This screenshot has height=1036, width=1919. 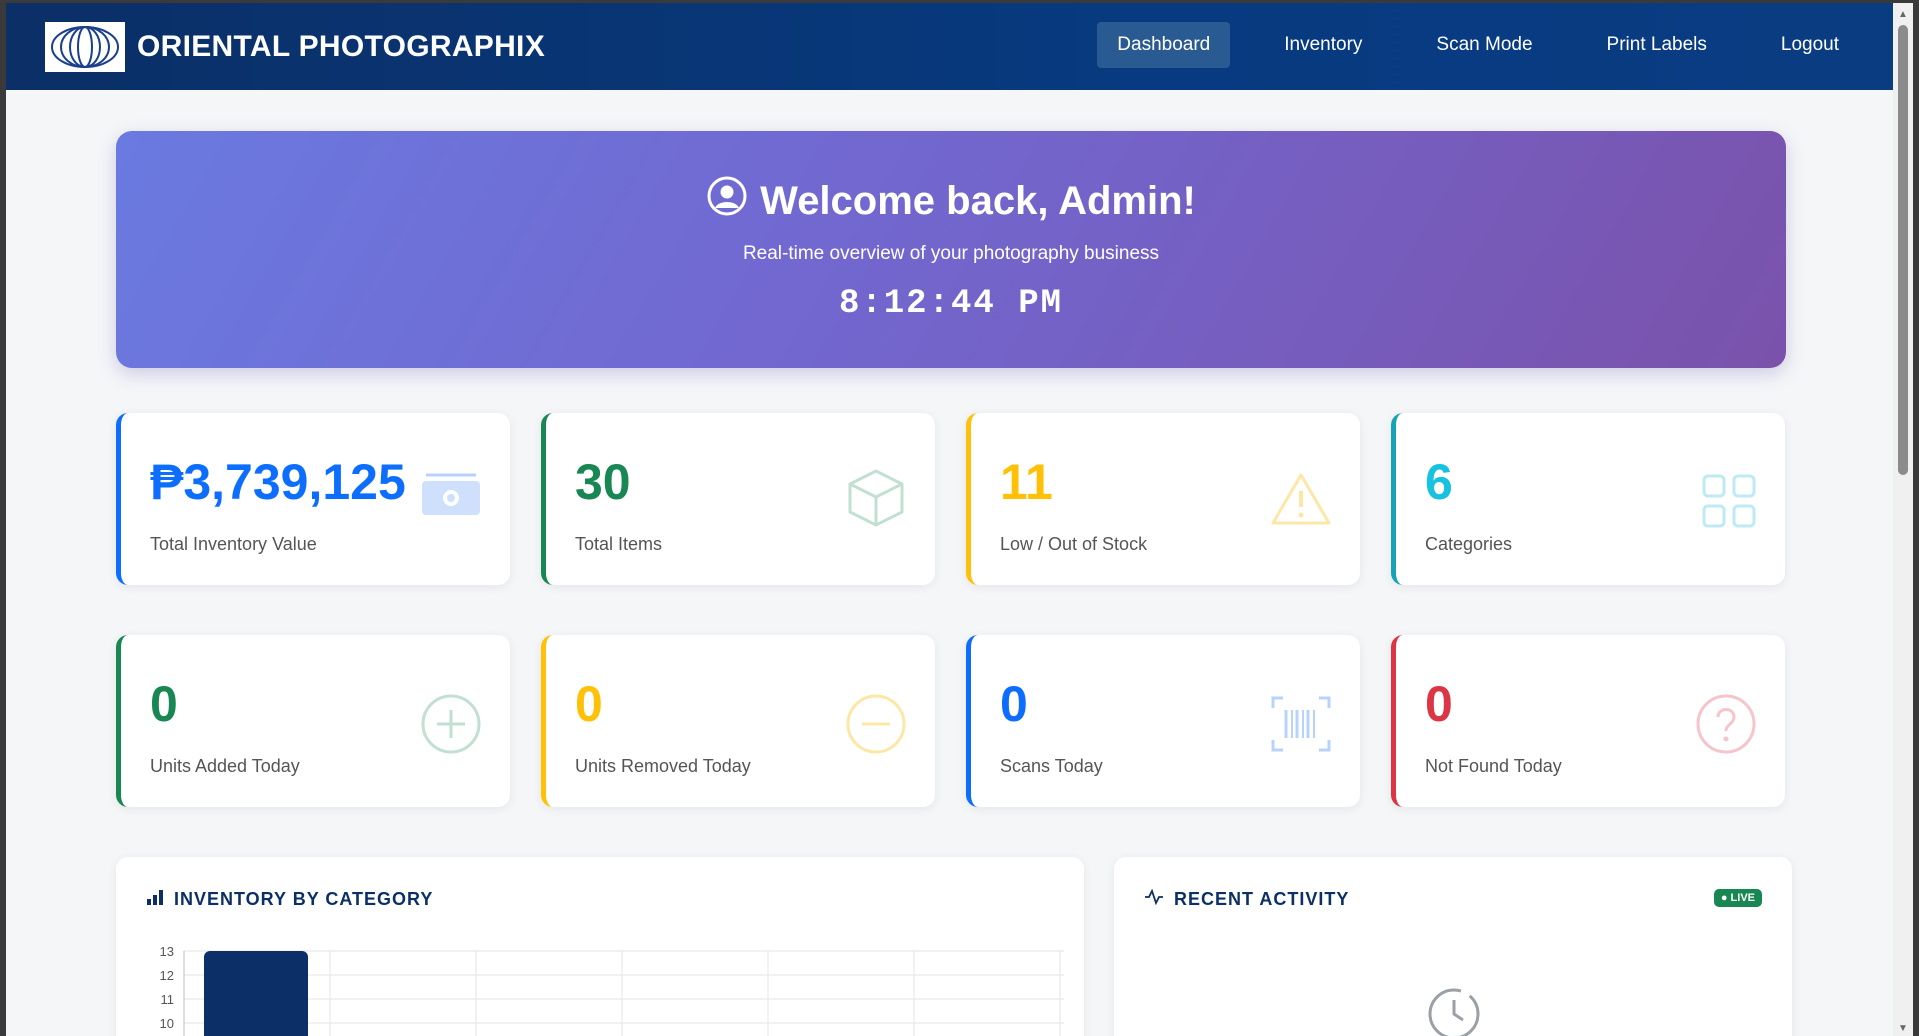 I want to click on stat-card-not-found: 0 Not Found Today, so click(x=1588, y=721).